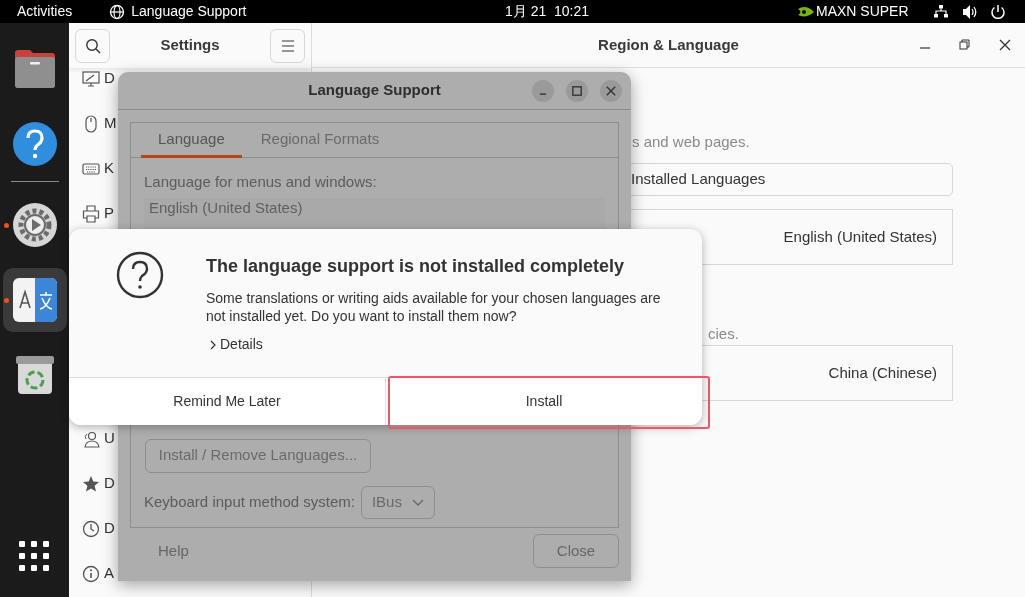  What do you see at coordinates (941, 11) in the screenshot?
I see `network-icon` at bounding box center [941, 11].